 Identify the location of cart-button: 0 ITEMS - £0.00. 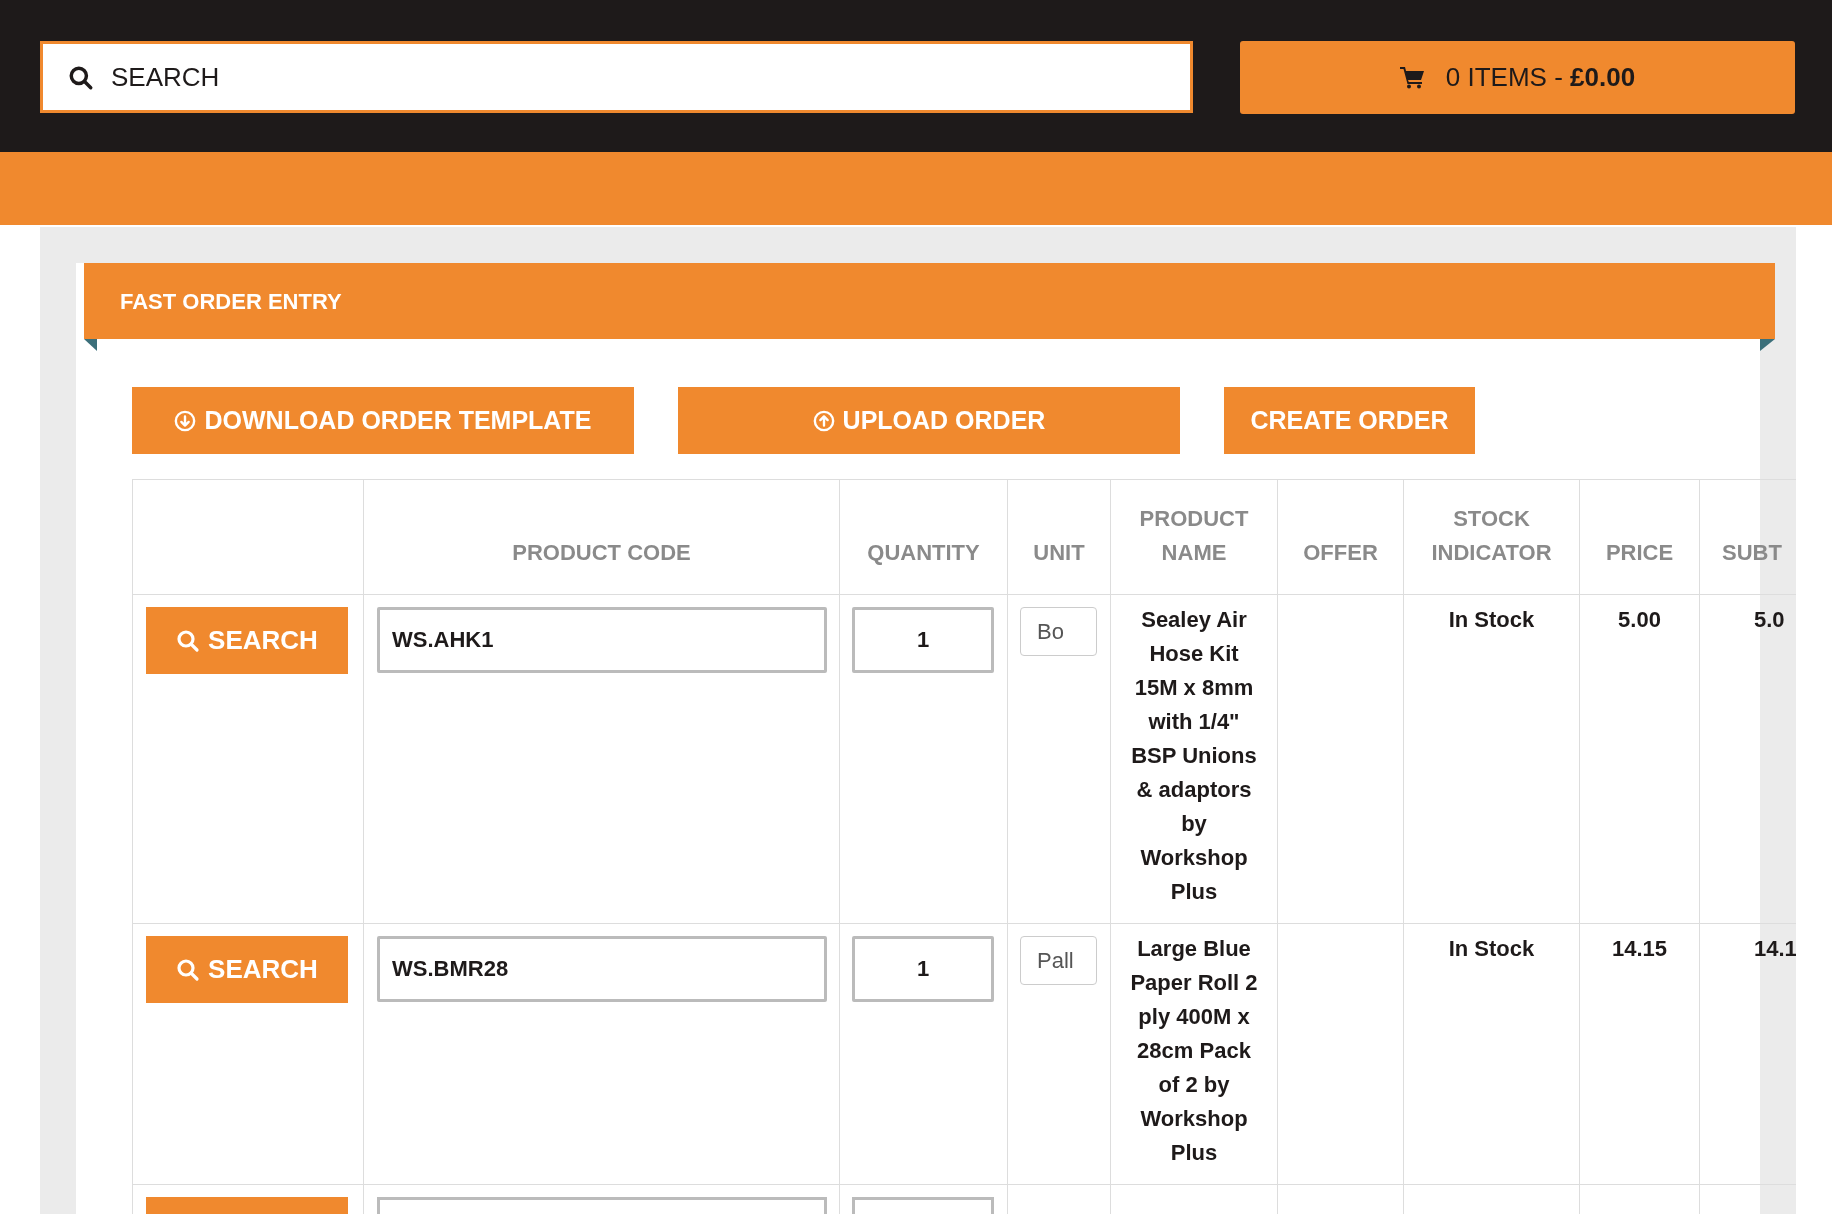
(1517, 77).